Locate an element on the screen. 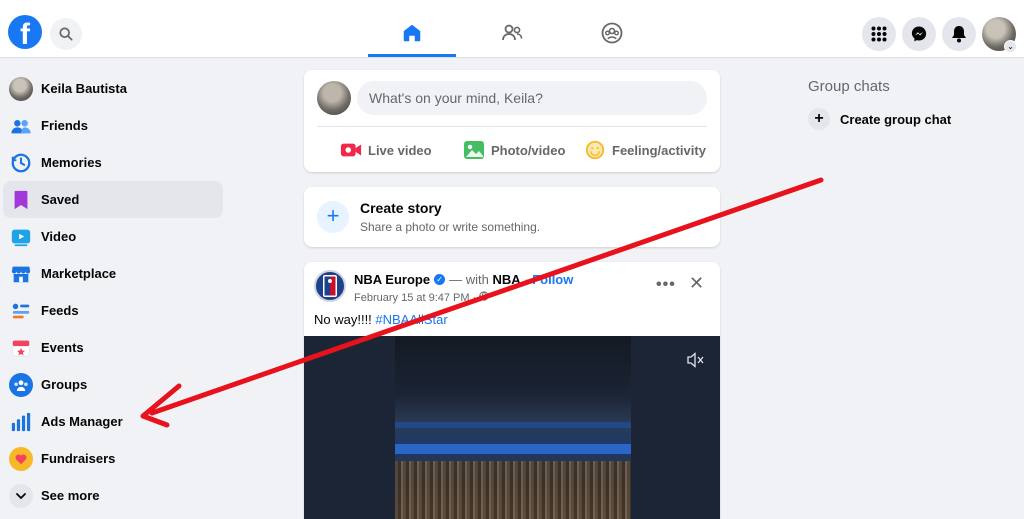  sidebar-item-label: Saved is located at coordinates (60, 199).